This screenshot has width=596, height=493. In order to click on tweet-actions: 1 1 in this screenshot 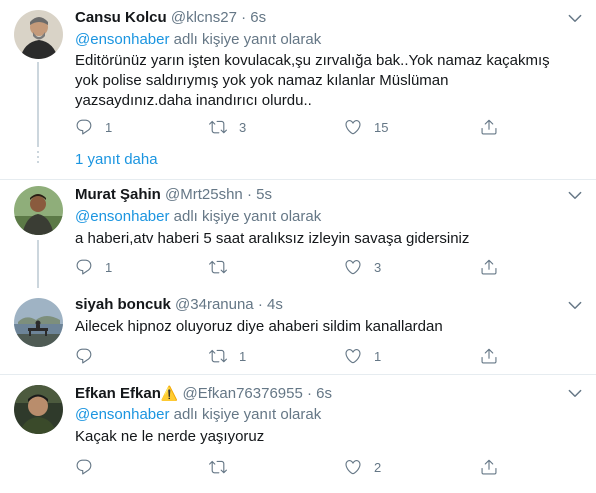, I will do `click(295, 356)`.